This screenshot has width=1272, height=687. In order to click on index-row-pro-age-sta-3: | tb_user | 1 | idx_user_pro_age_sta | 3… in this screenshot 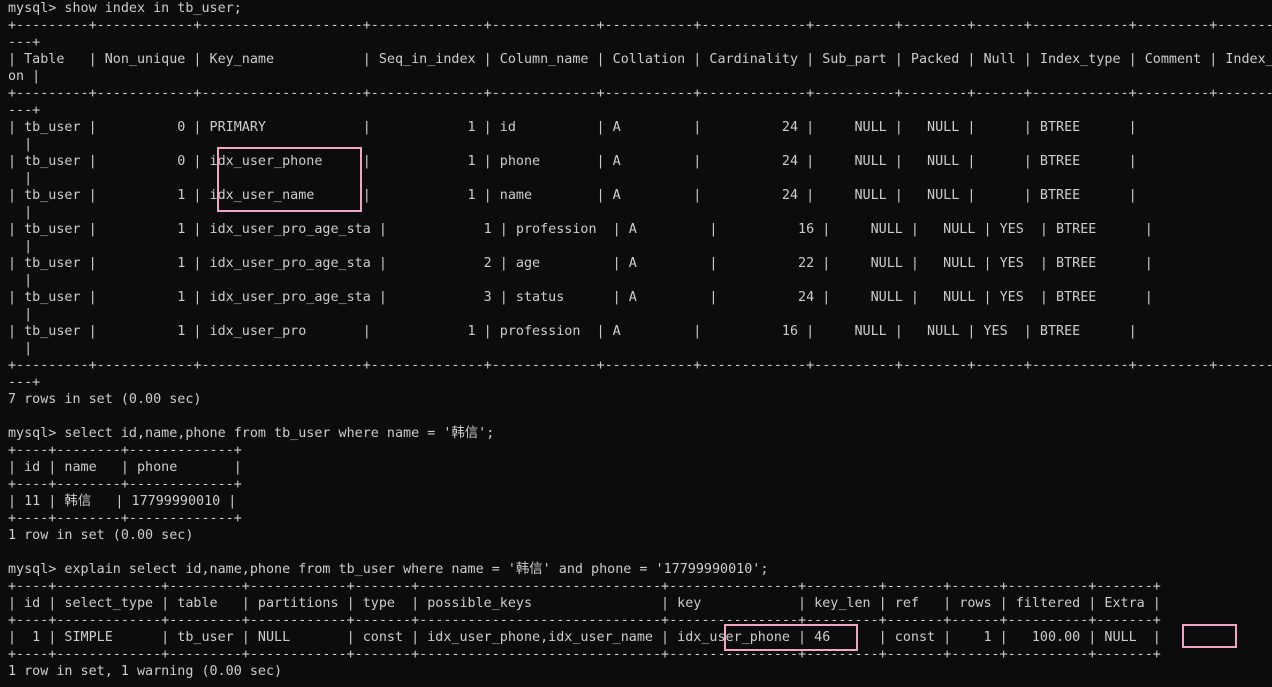, I will do `click(580, 297)`.